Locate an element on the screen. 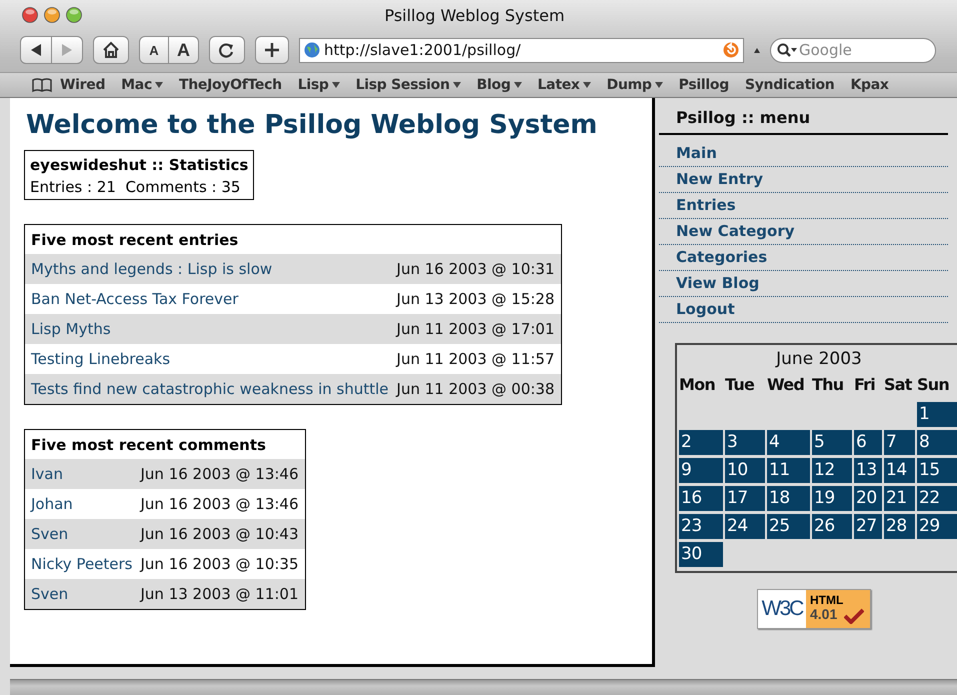 The height and width of the screenshot is (695, 957). add-bookmark-button is located at coordinates (272, 50).